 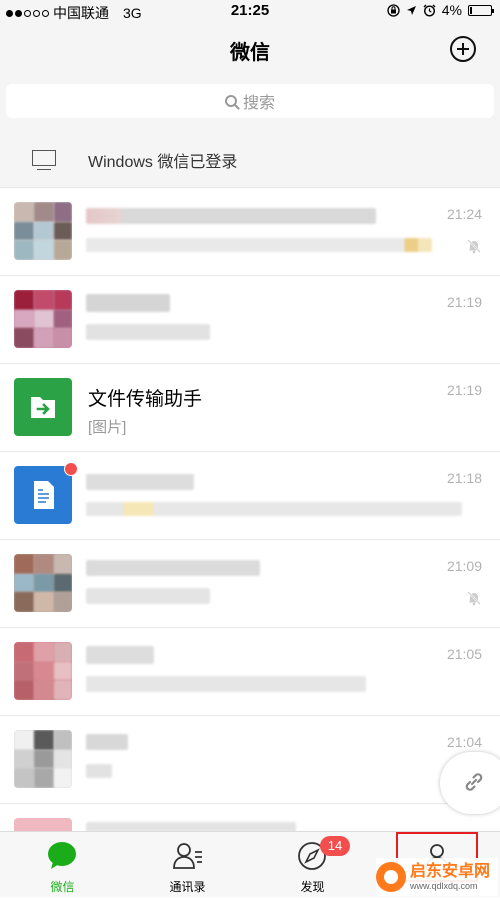 I want to click on desktop-login-banner: Windows 微信已登录, so click(x=250, y=158).